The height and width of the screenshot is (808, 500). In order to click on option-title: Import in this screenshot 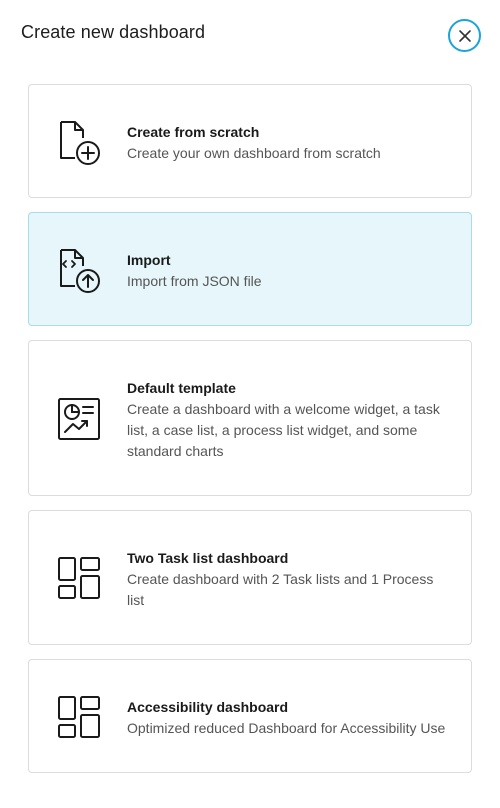, I will do `click(149, 260)`.